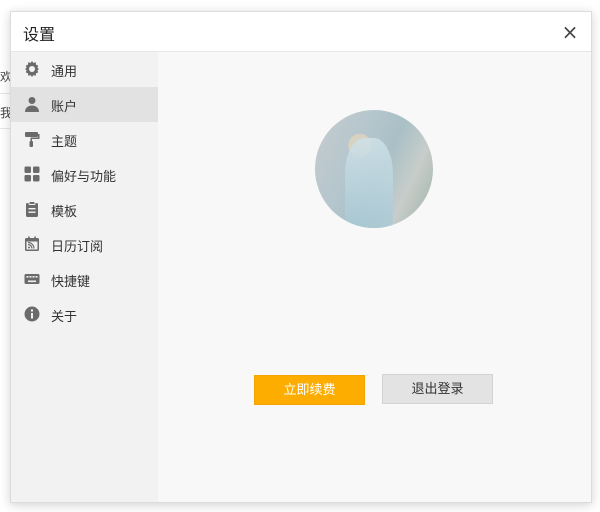  What do you see at coordinates (84, 104) in the screenshot?
I see `sidebar-item-account: 账户` at bounding box center [84, 104].